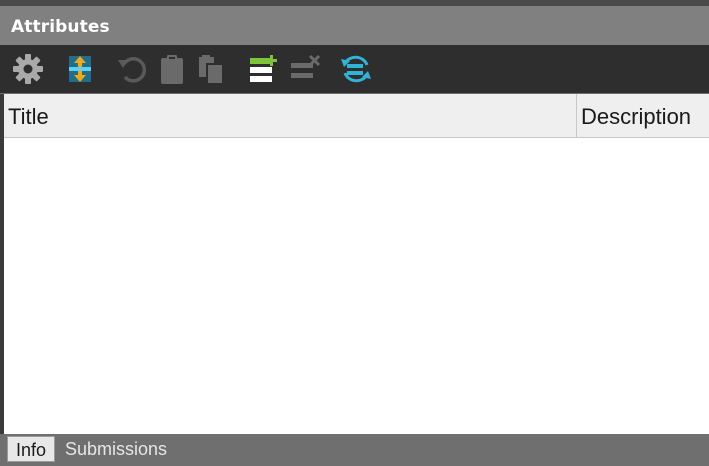  I want to click on refresh-cycle-icon, so click(356, 69).